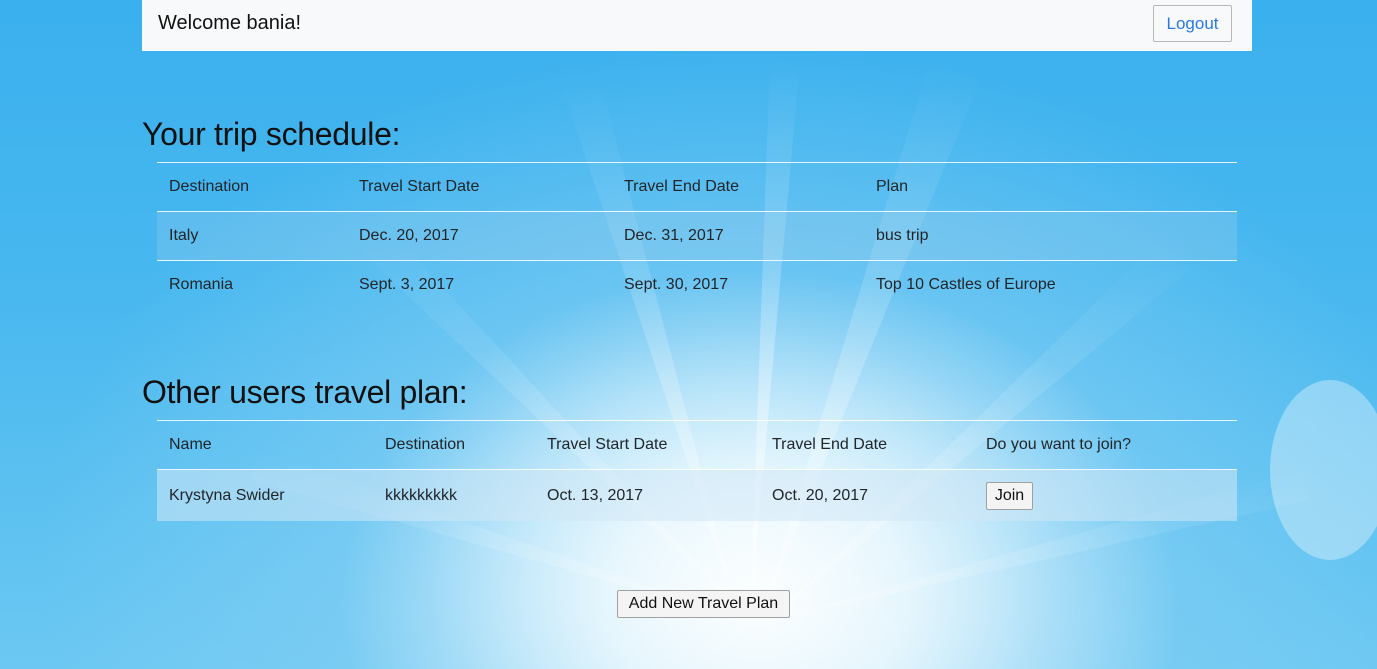 The image size is (1377, 669). Describe the element at coordinates (738, 284) in the screenshot. I see `end-date-cell: Sept. 30, 2017` at that location.